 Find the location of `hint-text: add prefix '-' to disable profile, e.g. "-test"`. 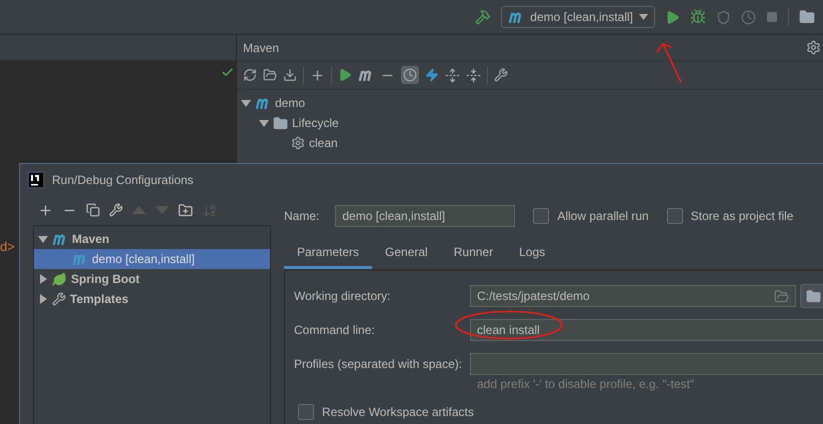

hint-text: add prefix '-' to disable profile, e.g. "-test" is located at coordinates (586, 385).